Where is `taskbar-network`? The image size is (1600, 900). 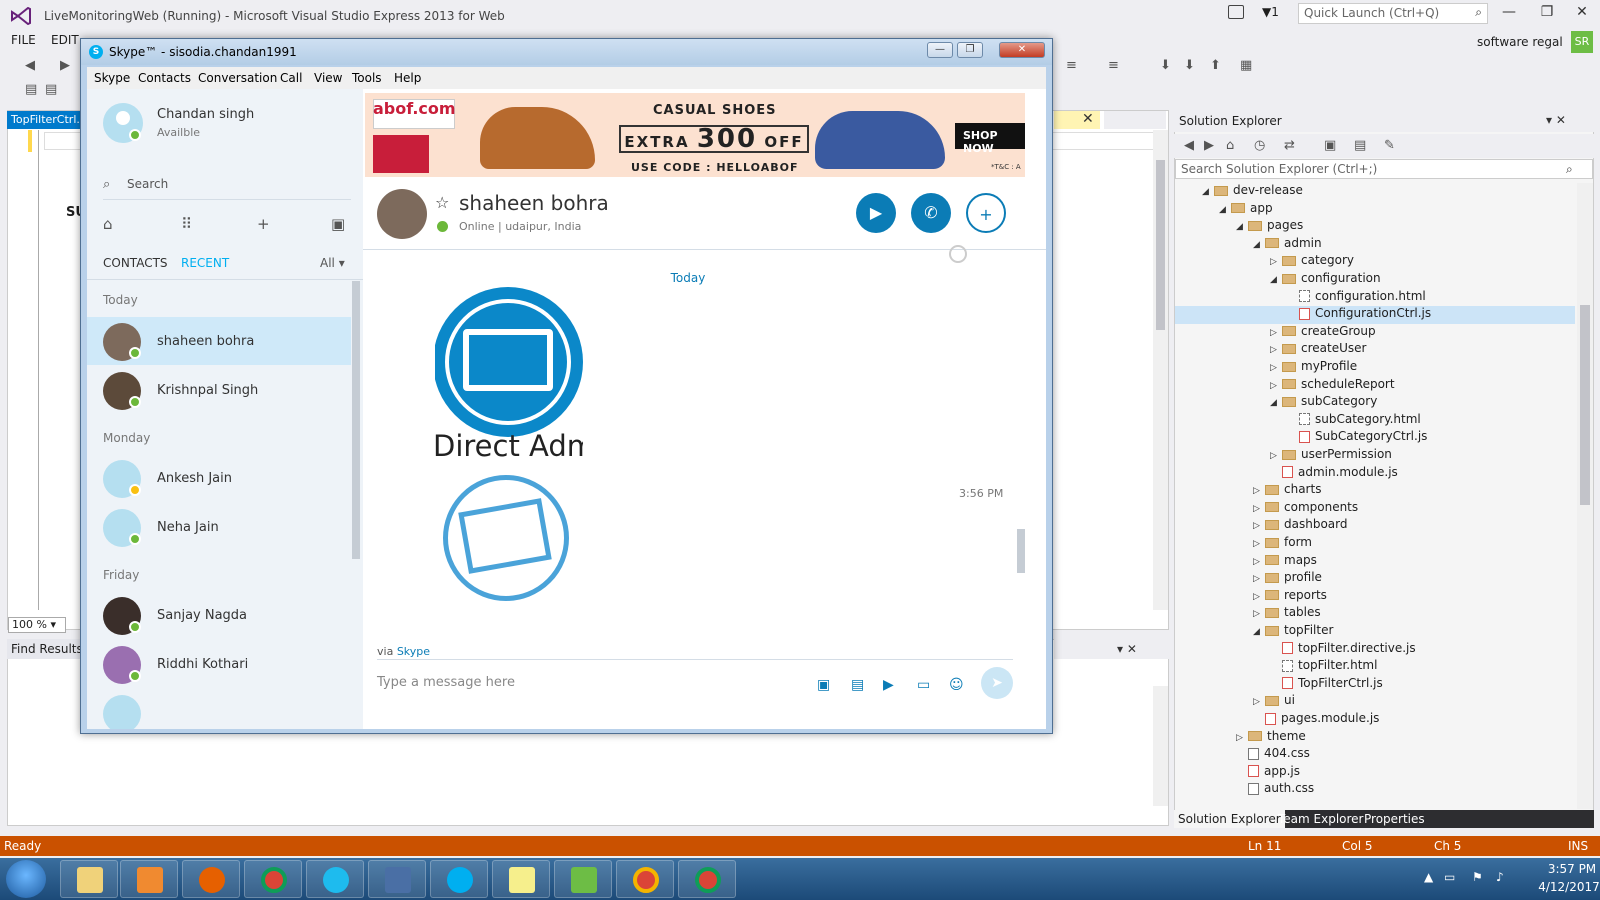 taskbar-network is located at coordinates (397, 879).